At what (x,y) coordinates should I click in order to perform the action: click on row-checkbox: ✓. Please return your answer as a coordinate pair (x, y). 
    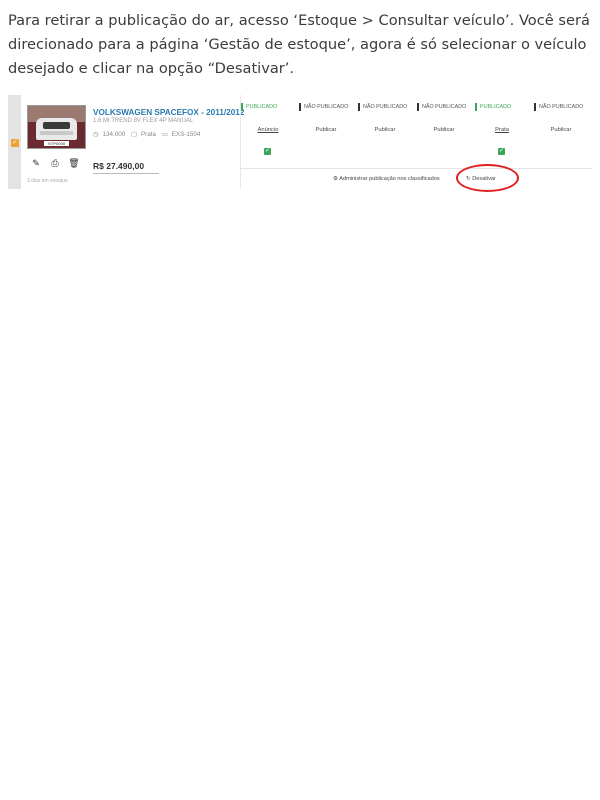
    Looking at the image, I should click on (15, 143).